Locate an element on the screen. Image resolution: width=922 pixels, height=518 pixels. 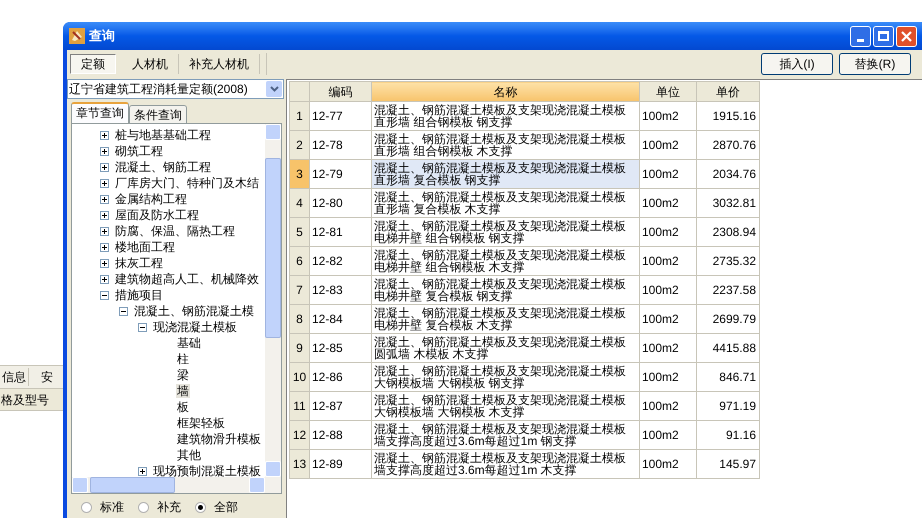
table-cell: 混凝土、钢筋混凝土模板及支架现浇混凝土模板 直形墙 复合模板 钢支撑 is located at coordinates (506, 174).